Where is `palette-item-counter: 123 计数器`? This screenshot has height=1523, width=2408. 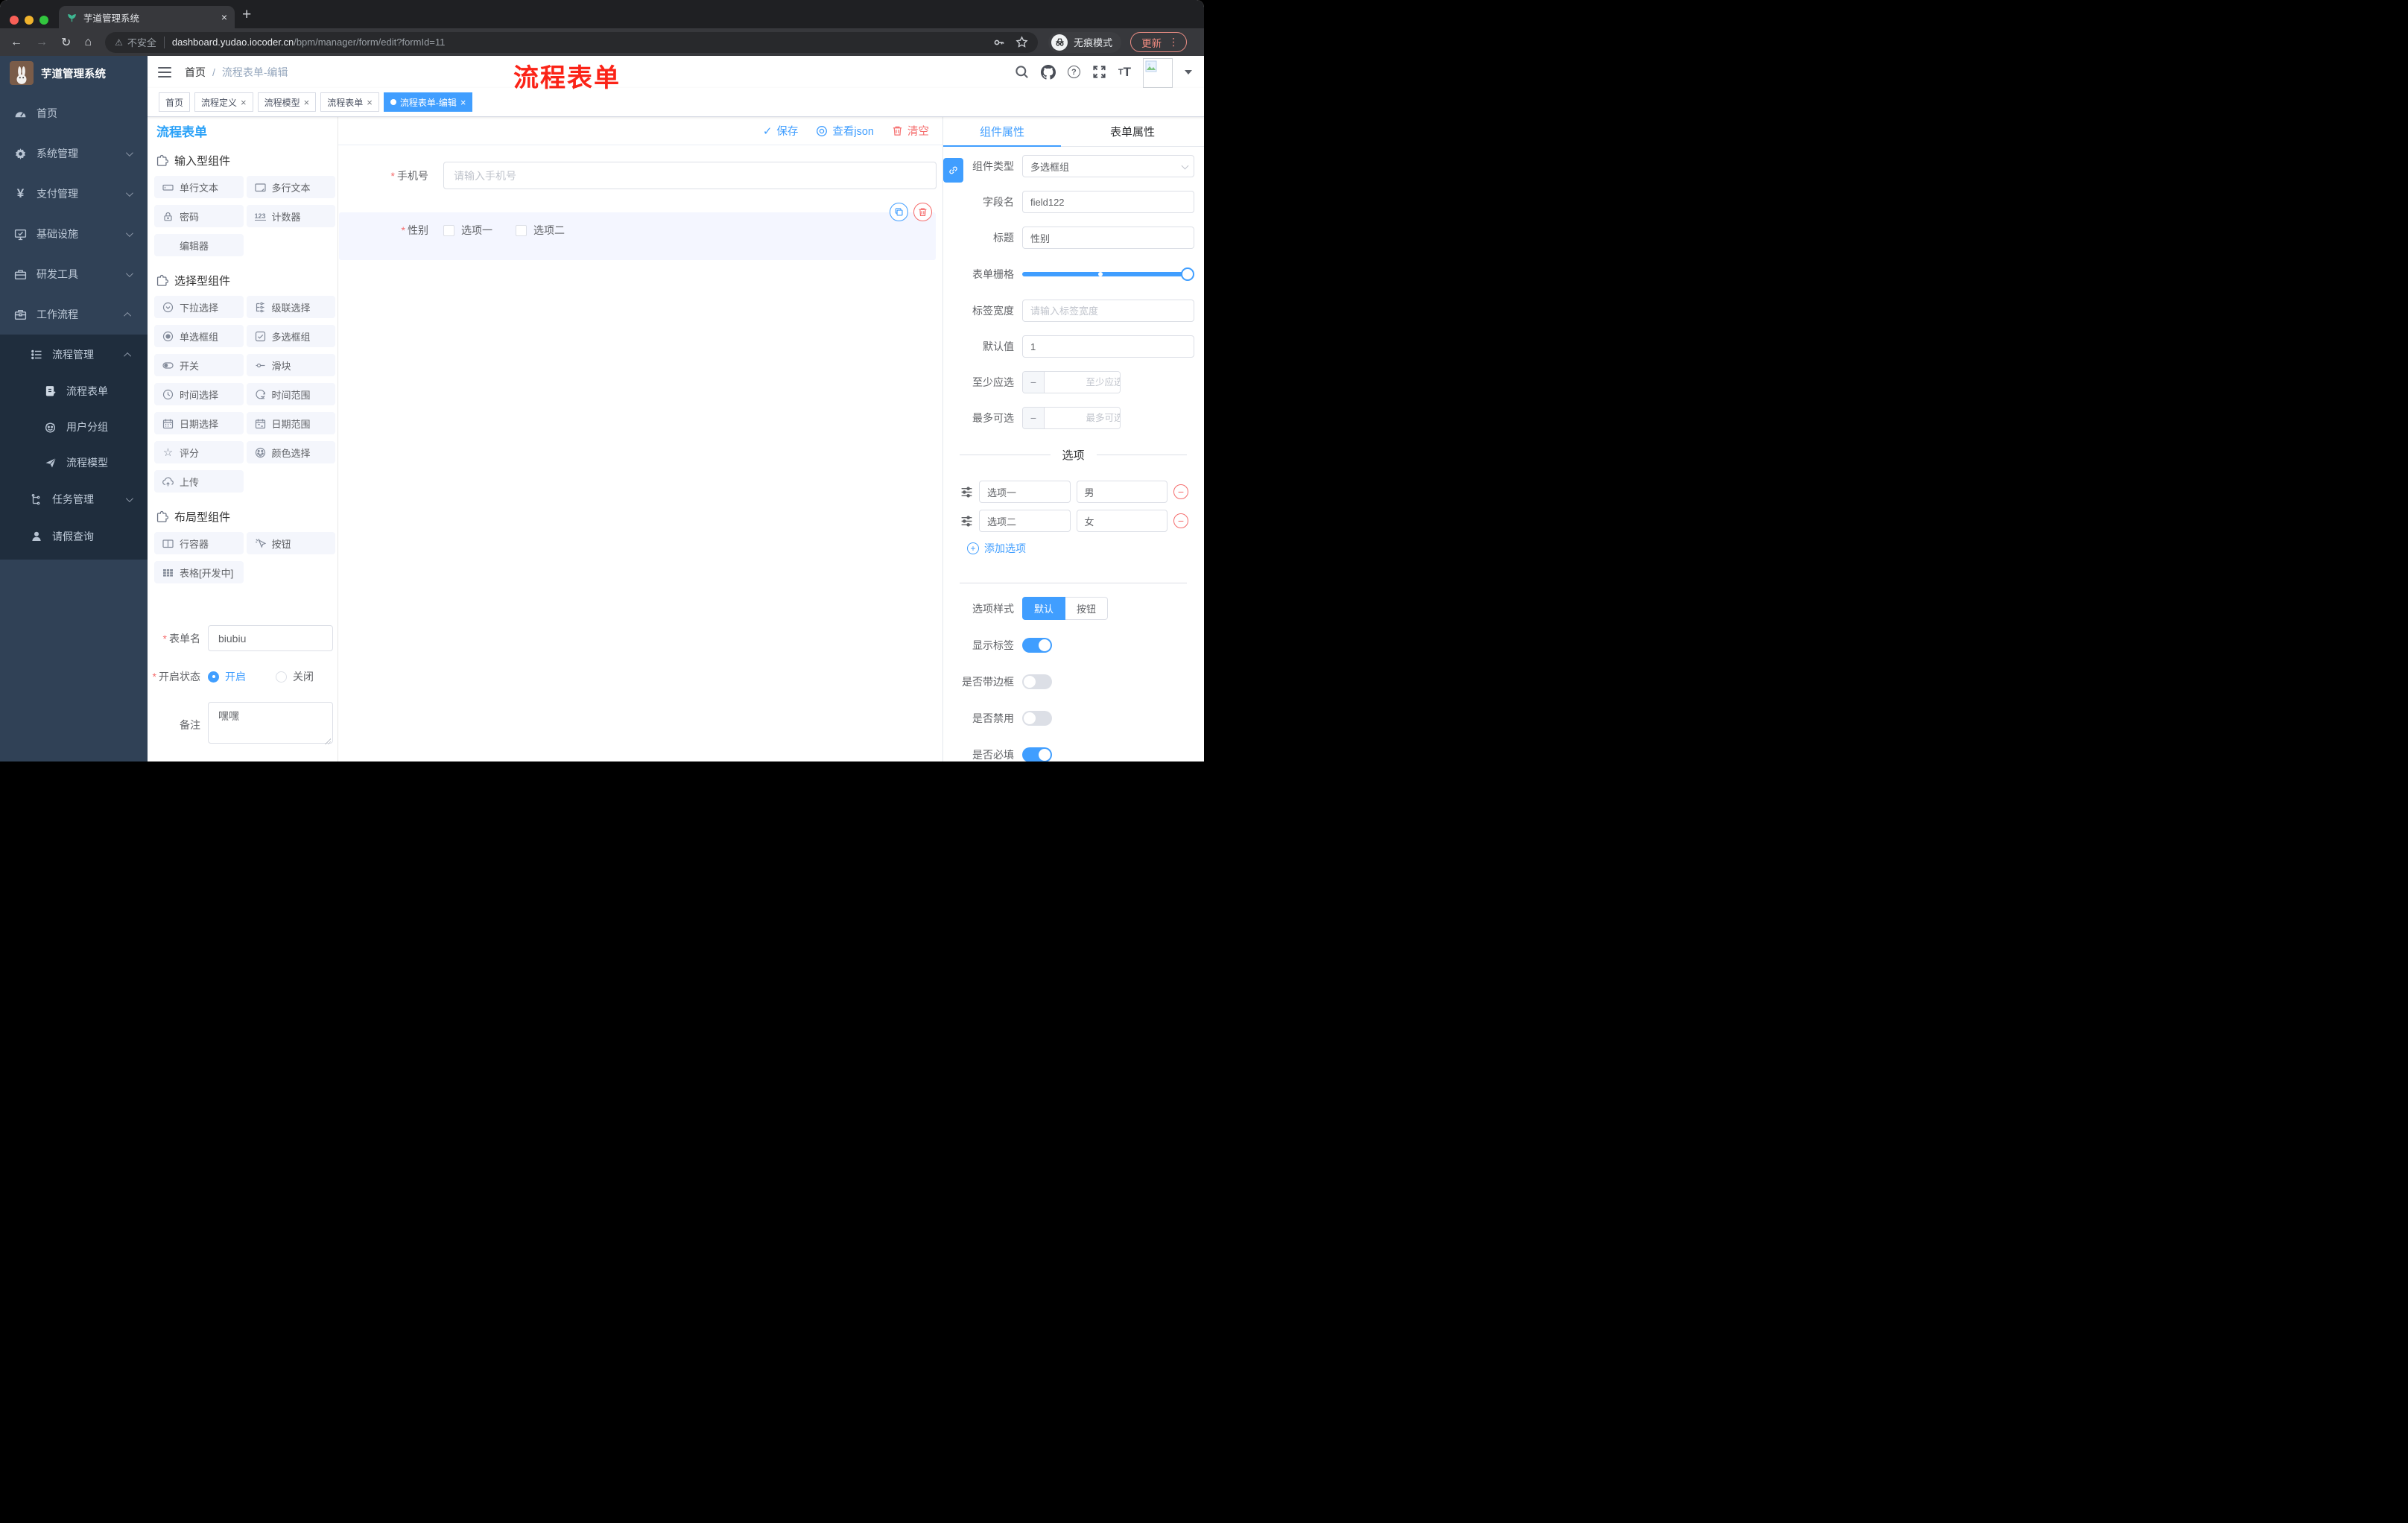
palette-item-counter: 123 计数器 is located at coordinates (290, 216).